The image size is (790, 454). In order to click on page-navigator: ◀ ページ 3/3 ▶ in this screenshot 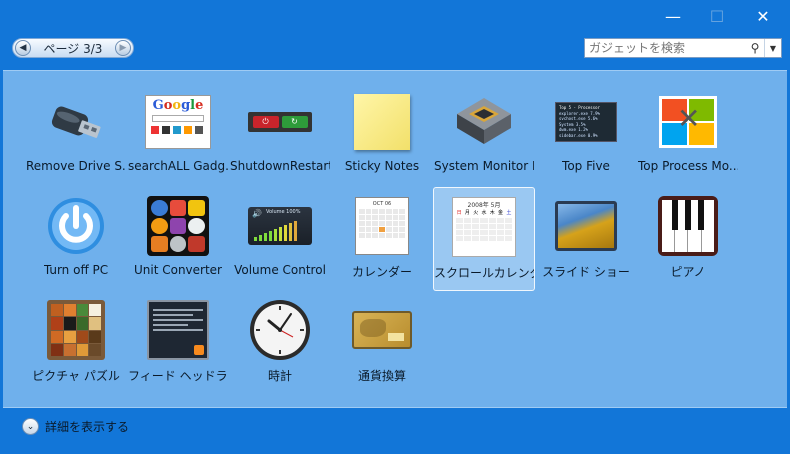, I will do `click(73, 48)`.